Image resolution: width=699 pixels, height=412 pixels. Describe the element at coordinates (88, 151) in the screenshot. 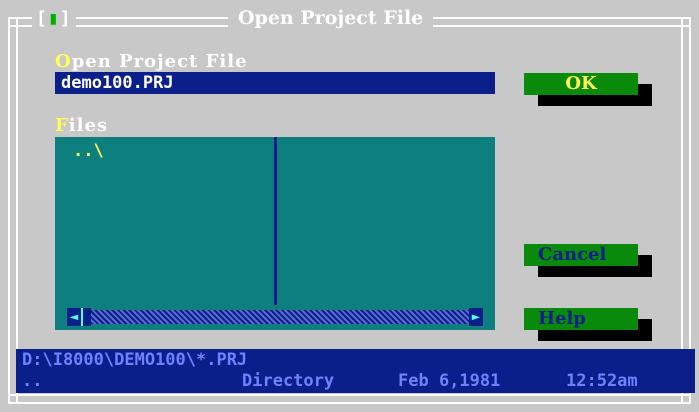

I see `list-item-parent-directory: ..\` at that location.